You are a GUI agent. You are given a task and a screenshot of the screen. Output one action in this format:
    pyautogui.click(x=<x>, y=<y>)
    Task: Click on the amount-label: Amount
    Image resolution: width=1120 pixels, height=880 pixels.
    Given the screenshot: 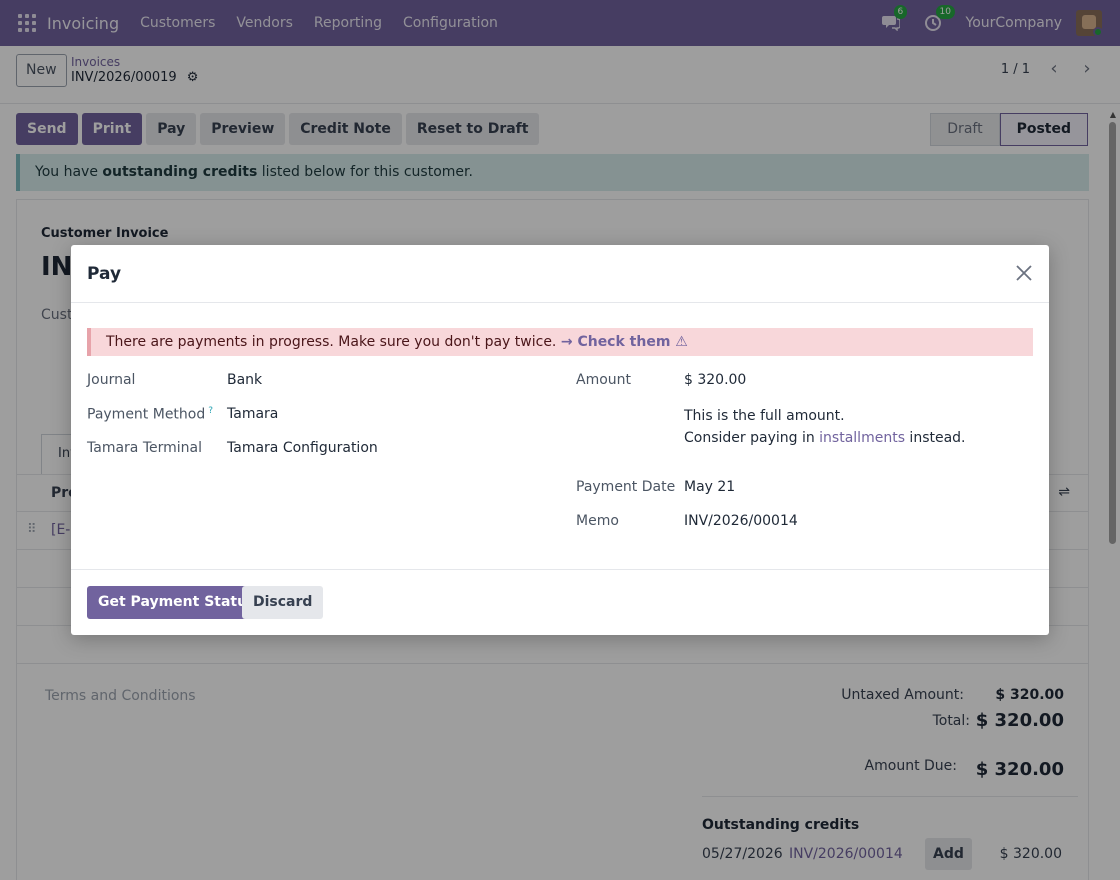 What is the action you would take?
    pyautogui.click(x=604, y=380)
    